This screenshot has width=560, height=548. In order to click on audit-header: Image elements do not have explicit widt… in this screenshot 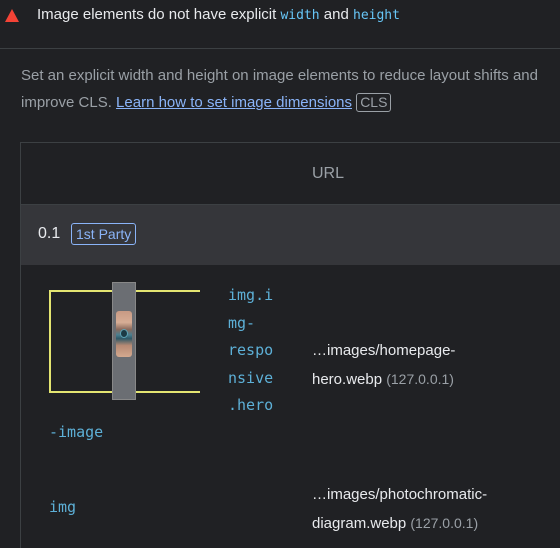, I will do `click(280, 24)`.